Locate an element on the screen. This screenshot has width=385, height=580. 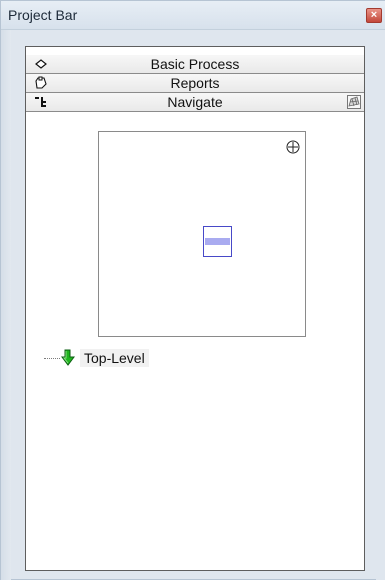
section-basic-process-label: Basic Process is located at coordinates (195, 64).